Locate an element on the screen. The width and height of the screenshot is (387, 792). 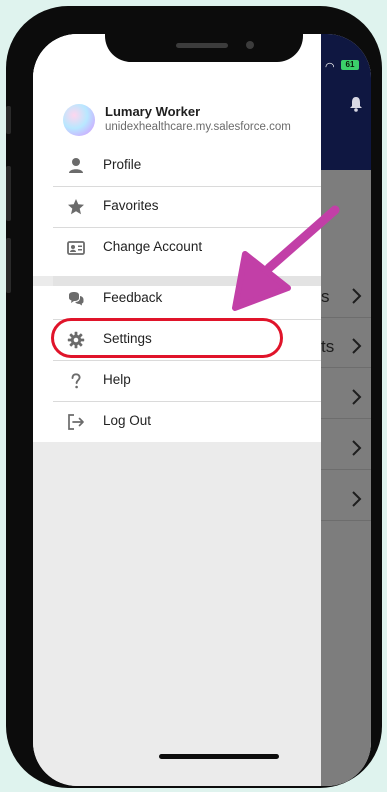
status-bar: ◠ 61 is located at coordinates (346, 66).